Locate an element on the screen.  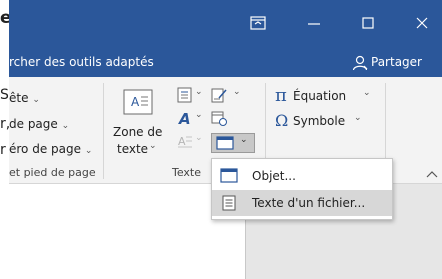
symbol-button: Ω Symbole ⌄ is located at coordinates (330, 122).